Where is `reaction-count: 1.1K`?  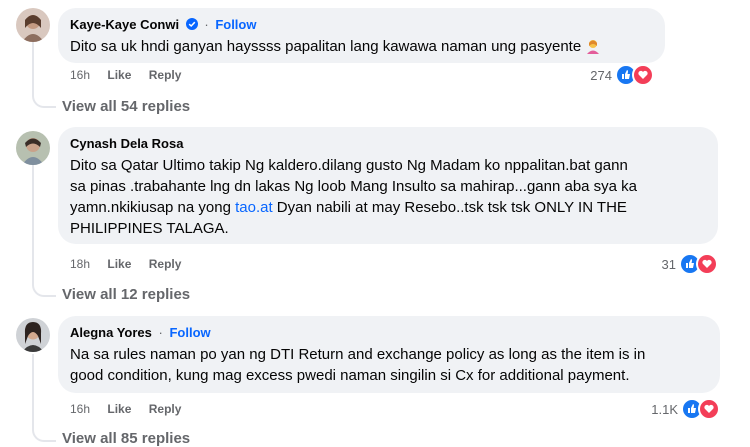
reaction-count: 1.1K is located at coordinates (664, 409).